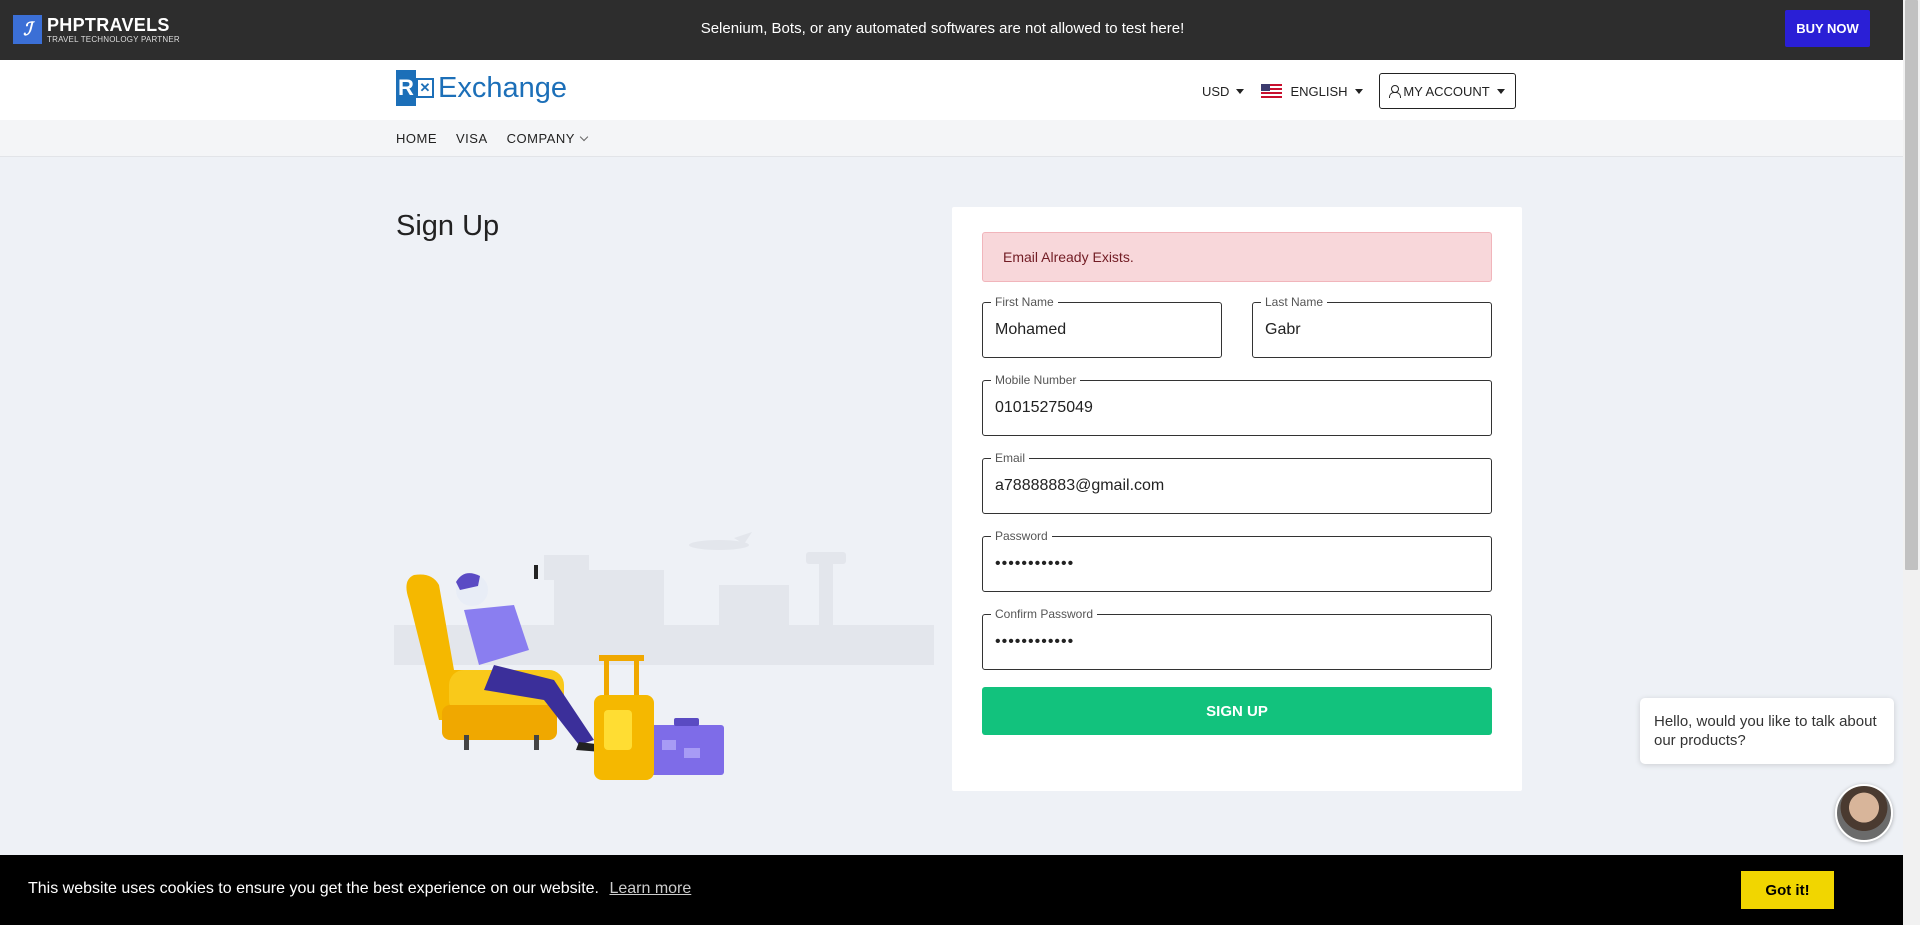 This screenshot has width=1920, height=925. What do you see at coordinates (1319, 91) in the screenshot?
I see `language-label: ENGLISH` at bounding box center [1319, 91].